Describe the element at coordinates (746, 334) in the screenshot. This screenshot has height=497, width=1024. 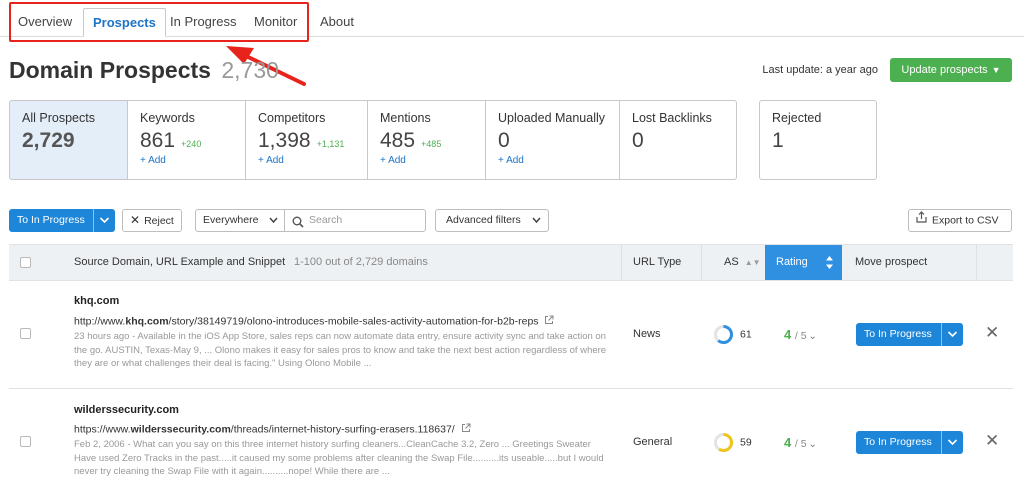
I see `row-as-value: 61` at that location.